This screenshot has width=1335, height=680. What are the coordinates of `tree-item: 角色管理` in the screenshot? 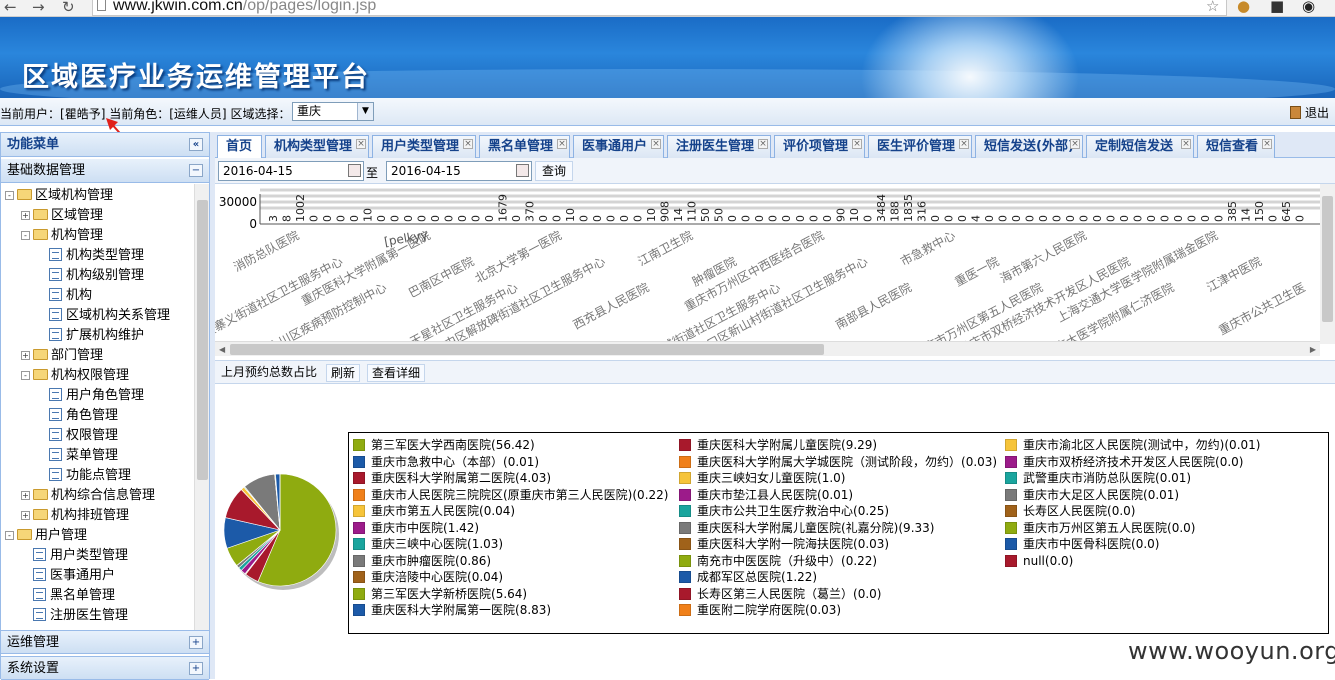 It's located at (83, 416).